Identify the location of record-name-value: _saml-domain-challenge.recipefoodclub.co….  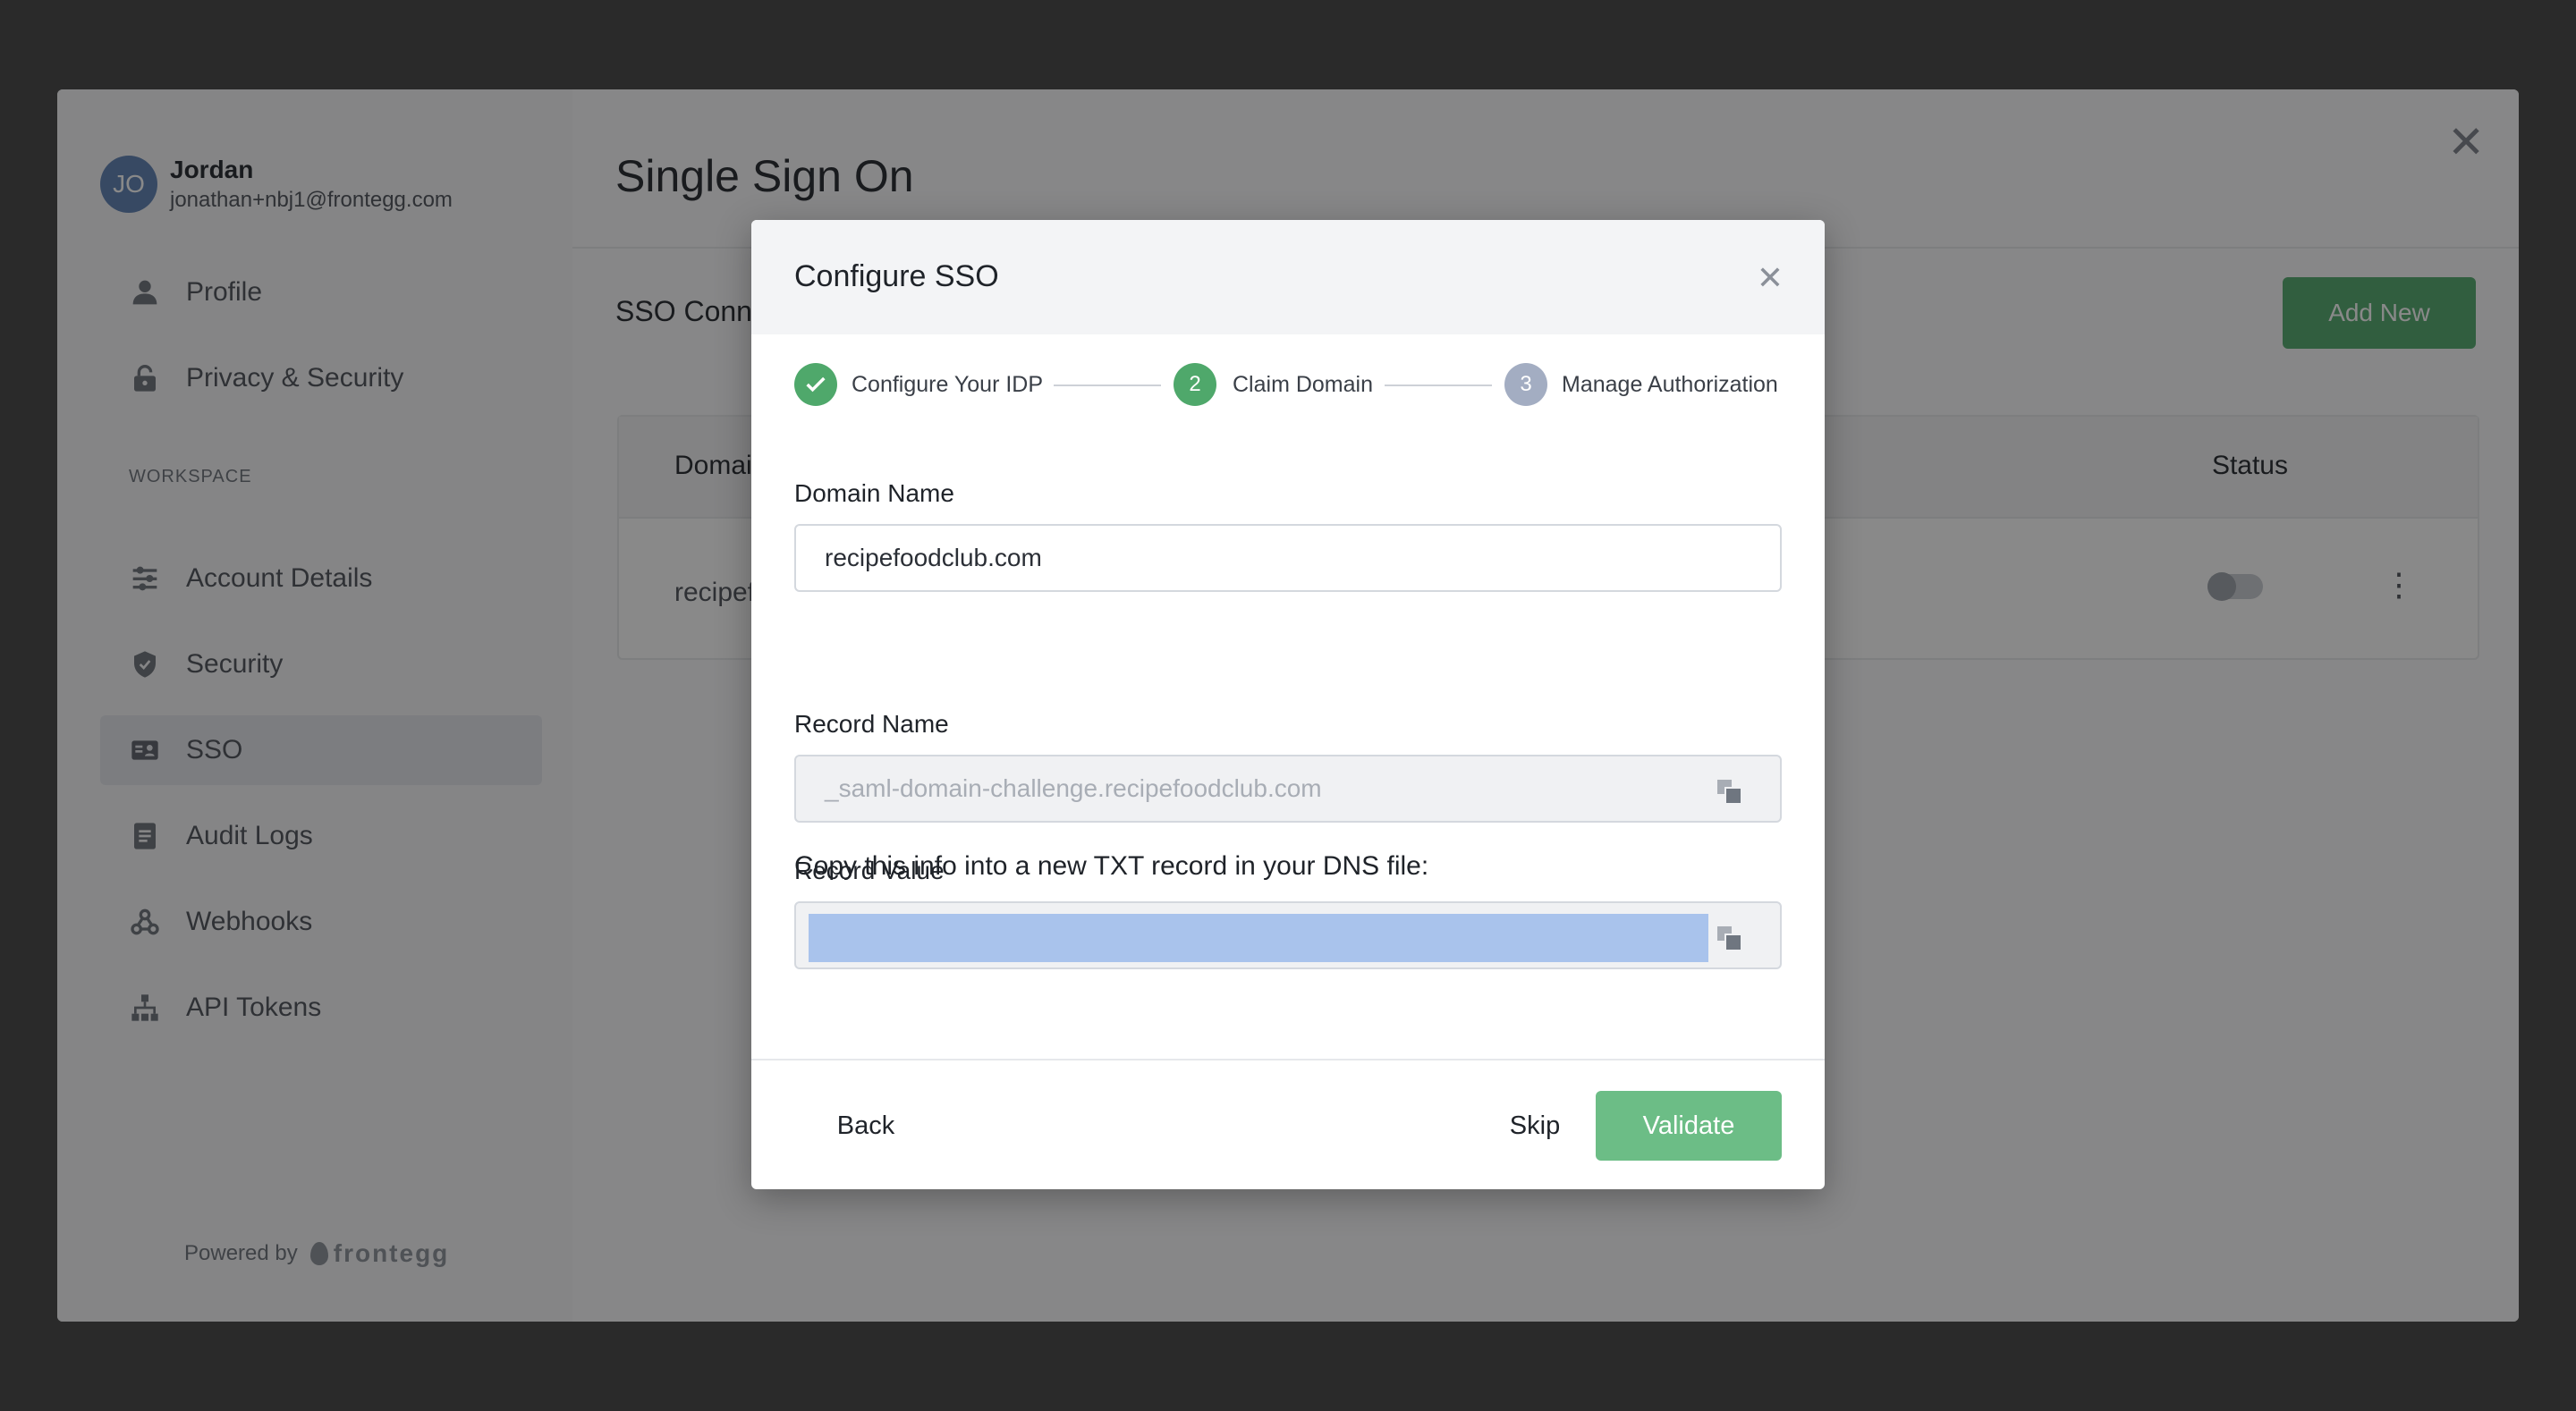
(1073, 788).